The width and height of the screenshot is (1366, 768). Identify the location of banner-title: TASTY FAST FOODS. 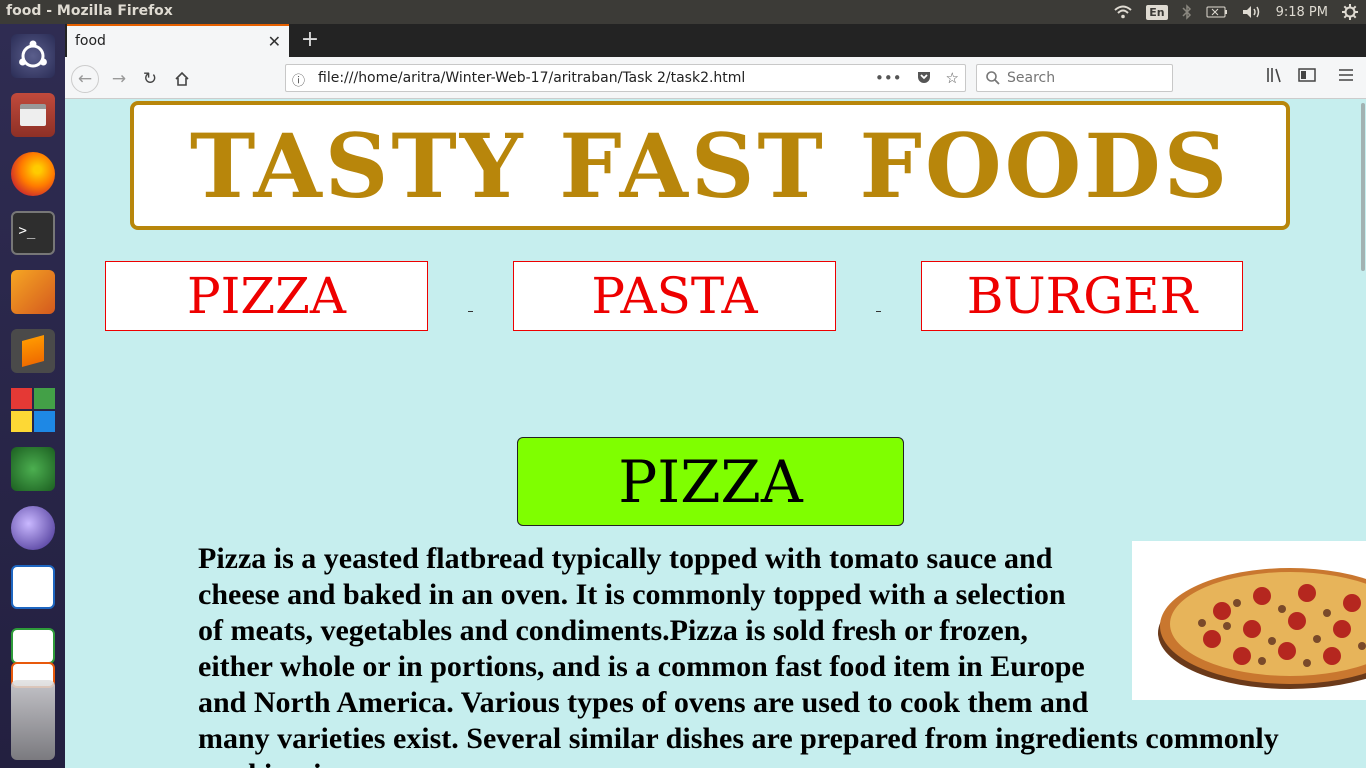
(710, 165).